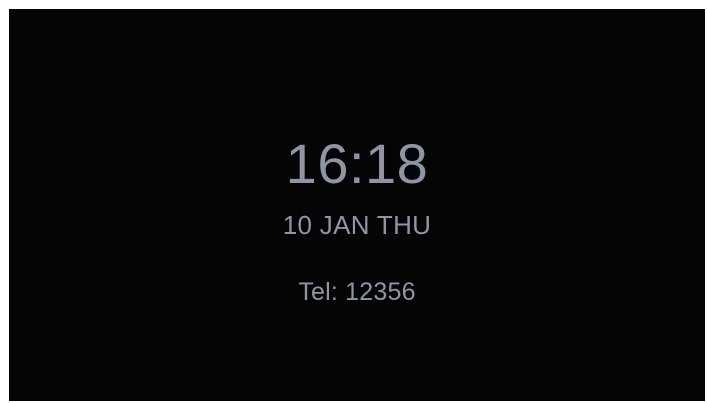  I want to click on phone-number-label: Tel: 12356, so click(357, 292).